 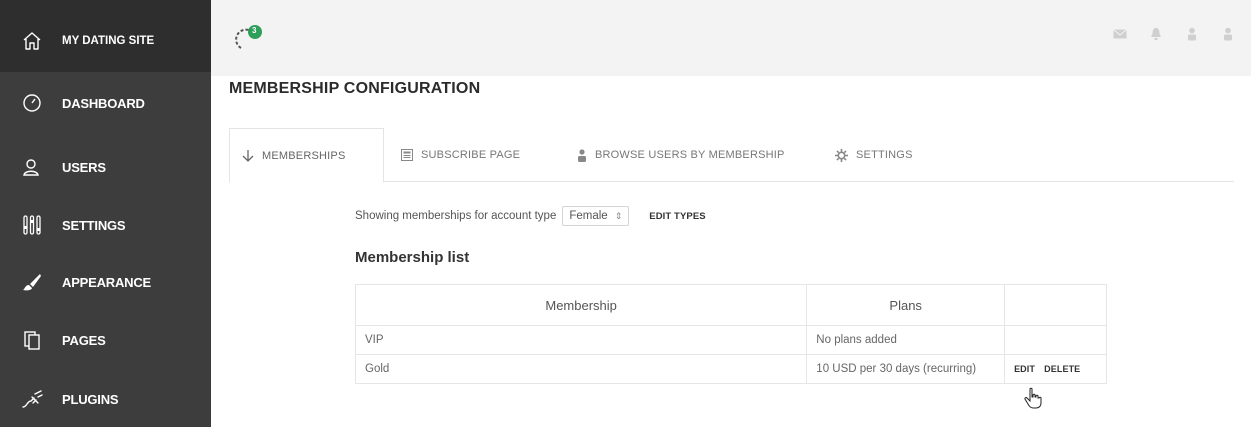 I want to click on account-type-select: Female ⇕, so click(x=596, y=216).